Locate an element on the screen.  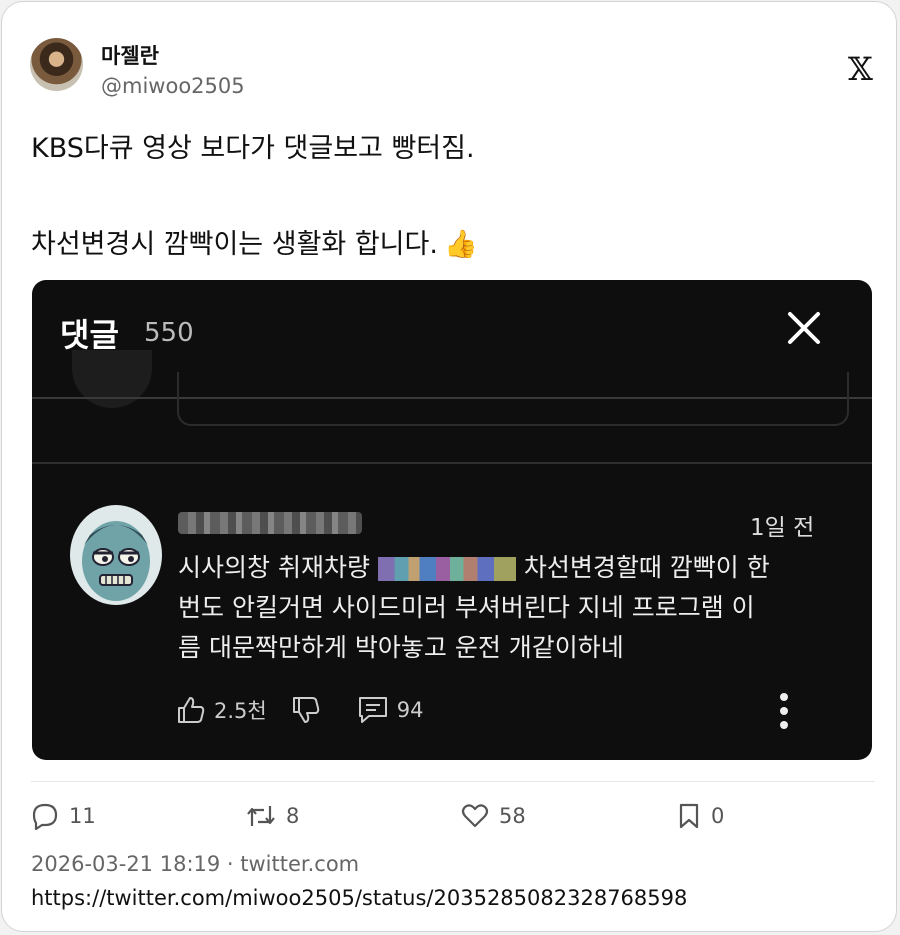
comment-like-count: 2.5천 is located at coordinates (240, 711).